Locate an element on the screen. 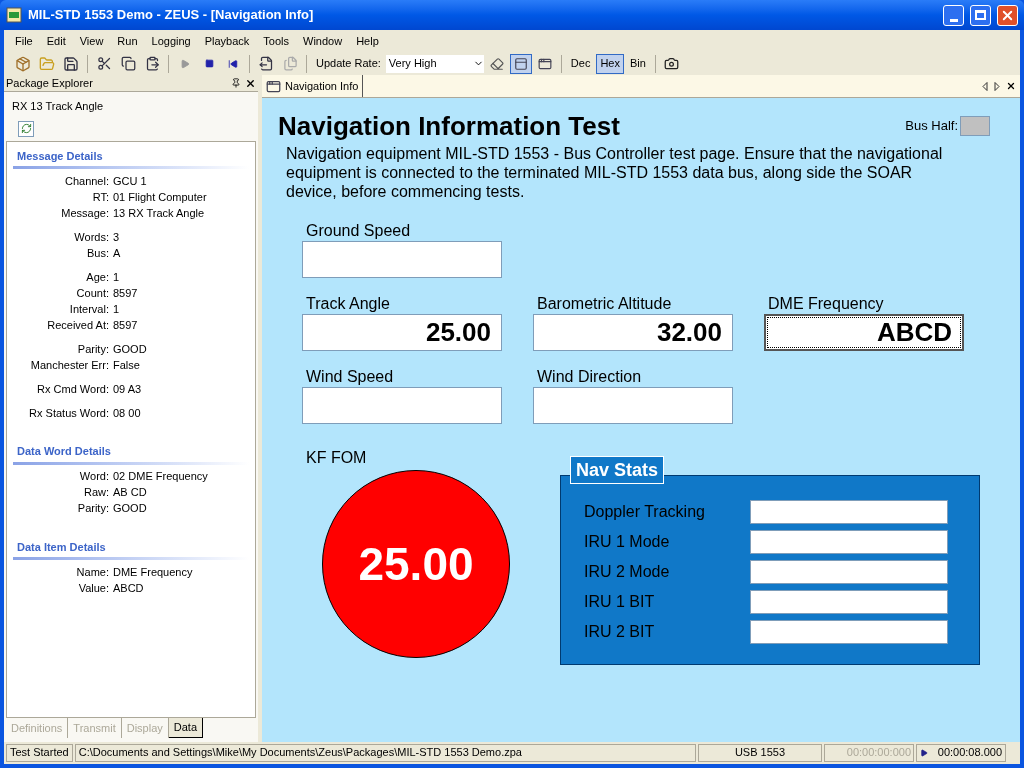 The height and width of the screenshot is (768, 1024). stat-label: IRU 1 Mode is located at coordinates (627, 542).